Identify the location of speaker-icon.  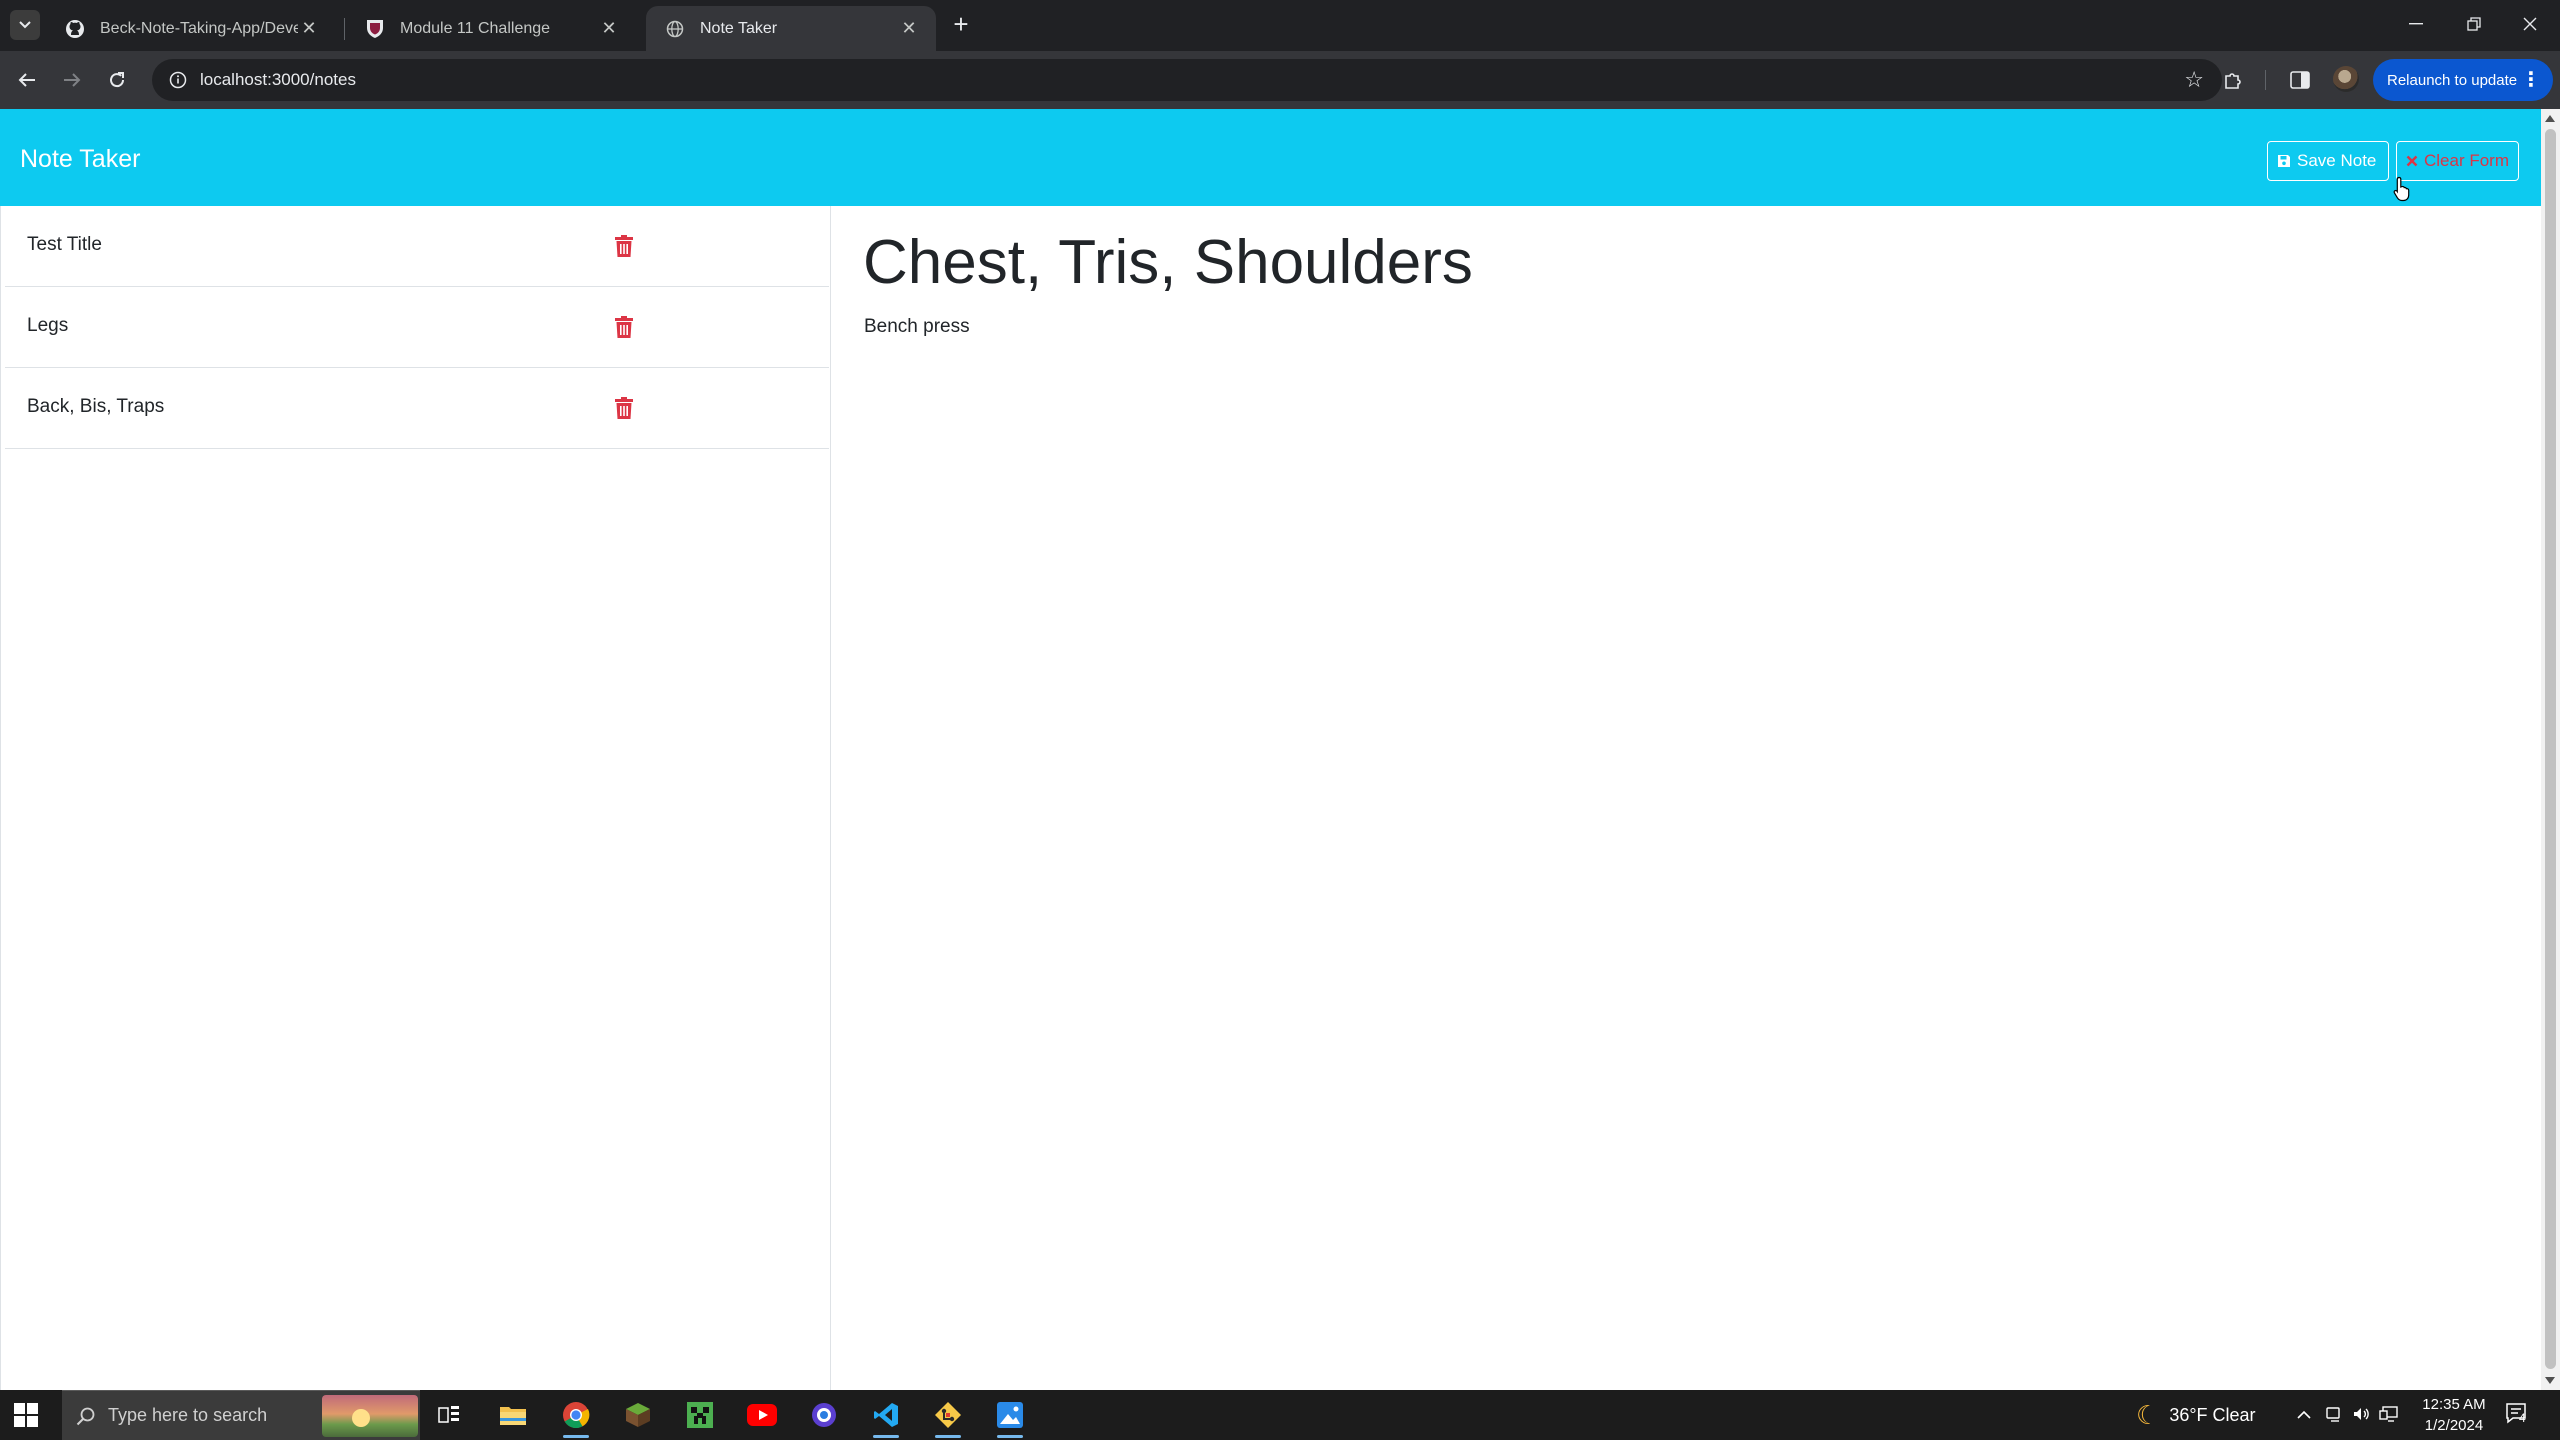
(2361, 1416).